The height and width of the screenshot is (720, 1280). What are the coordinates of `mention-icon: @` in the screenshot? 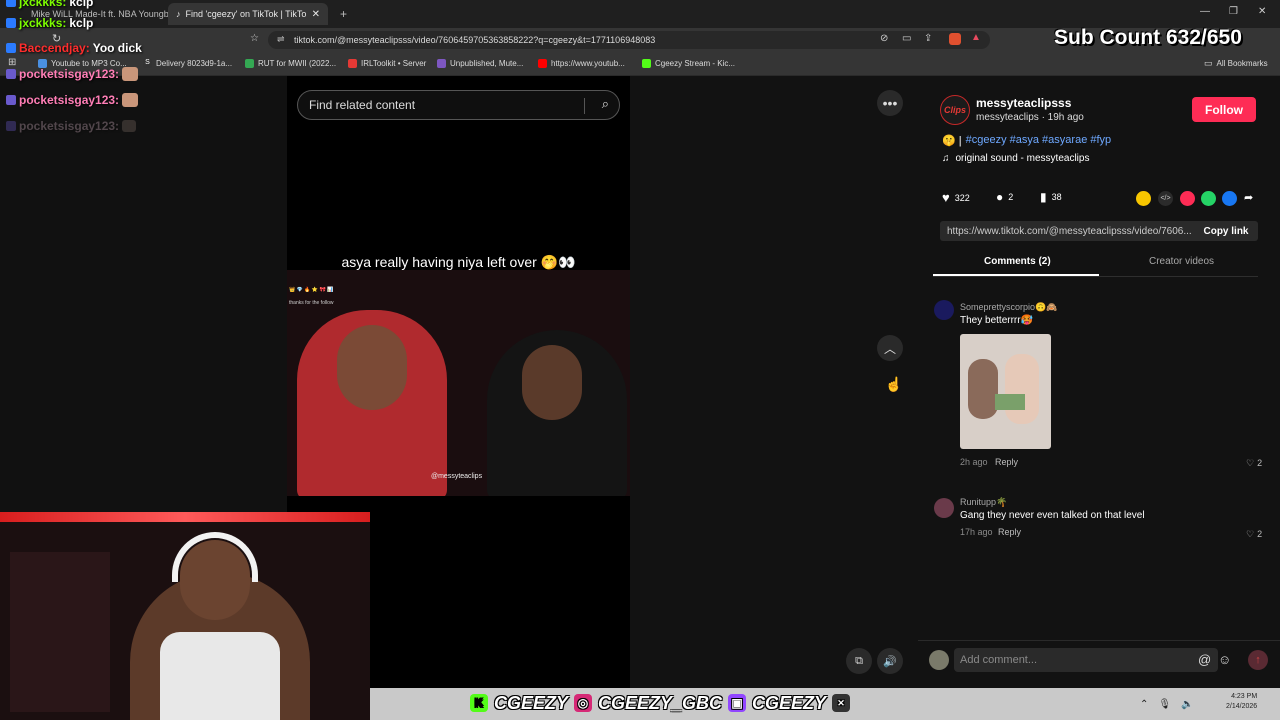 It's located at (1204, 659).